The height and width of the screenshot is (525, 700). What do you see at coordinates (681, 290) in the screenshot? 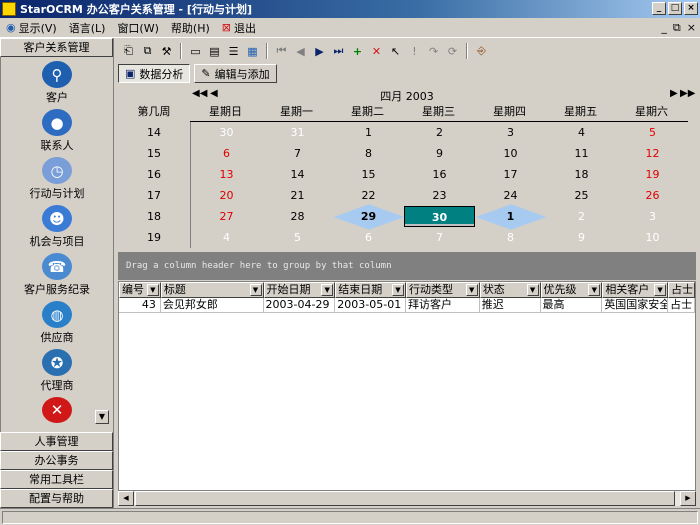
I see `column-header: 占士` at bounding box center [681, 290].